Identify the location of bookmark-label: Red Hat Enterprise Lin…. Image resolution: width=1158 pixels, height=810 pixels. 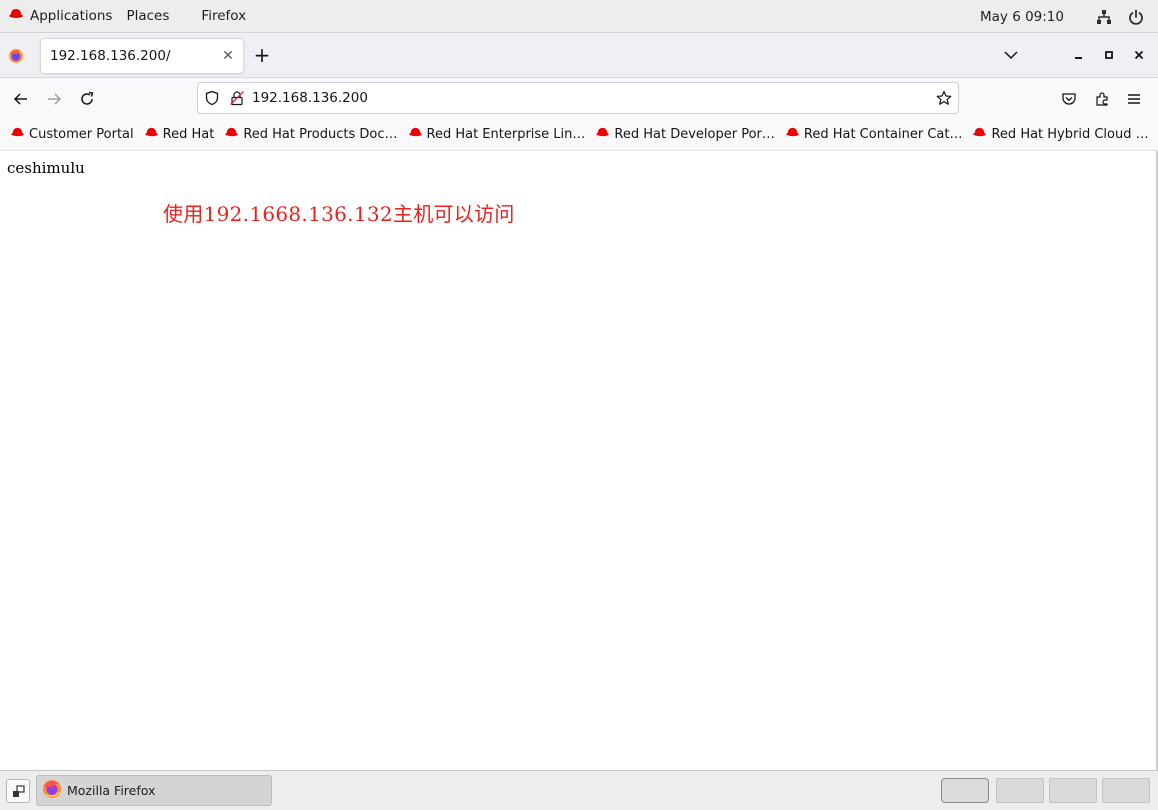
(506, 134).